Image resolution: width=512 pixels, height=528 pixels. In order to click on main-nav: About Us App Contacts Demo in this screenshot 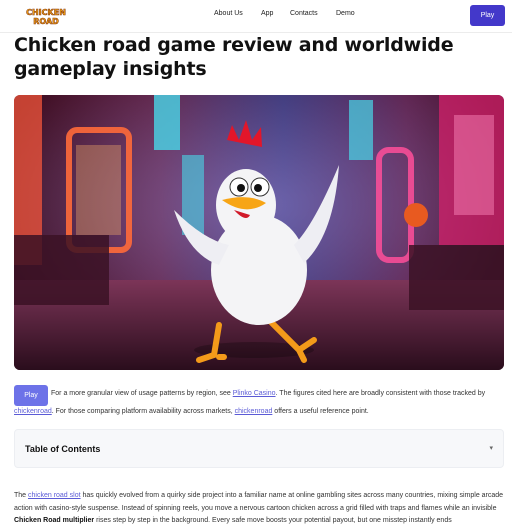, I will do `click(256, 16)`.